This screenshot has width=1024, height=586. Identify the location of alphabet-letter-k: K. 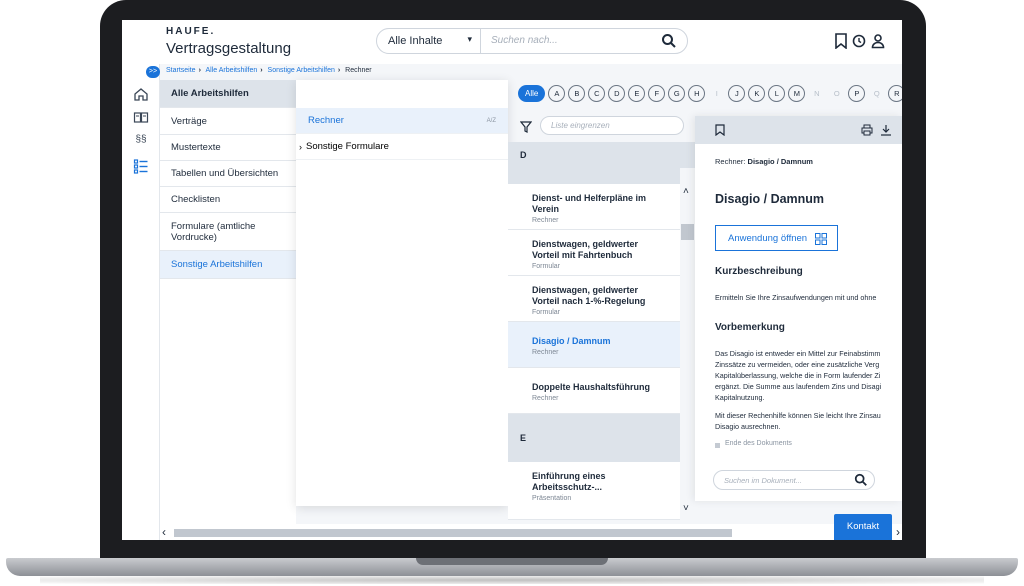
(757, 93).